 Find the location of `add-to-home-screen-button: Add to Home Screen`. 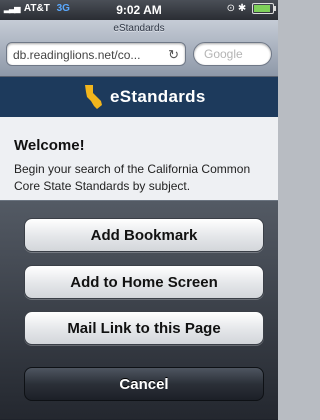

add-to-home-screen-button: Add to Home Screen is located at coordinates (144, 282).